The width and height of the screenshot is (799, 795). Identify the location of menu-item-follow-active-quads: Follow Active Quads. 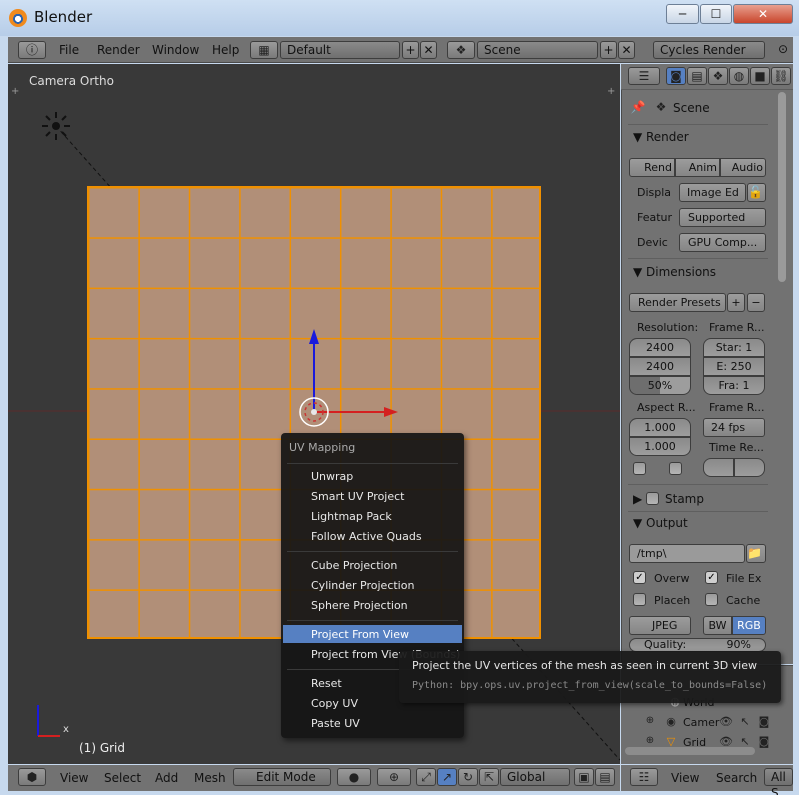
(366, 536).